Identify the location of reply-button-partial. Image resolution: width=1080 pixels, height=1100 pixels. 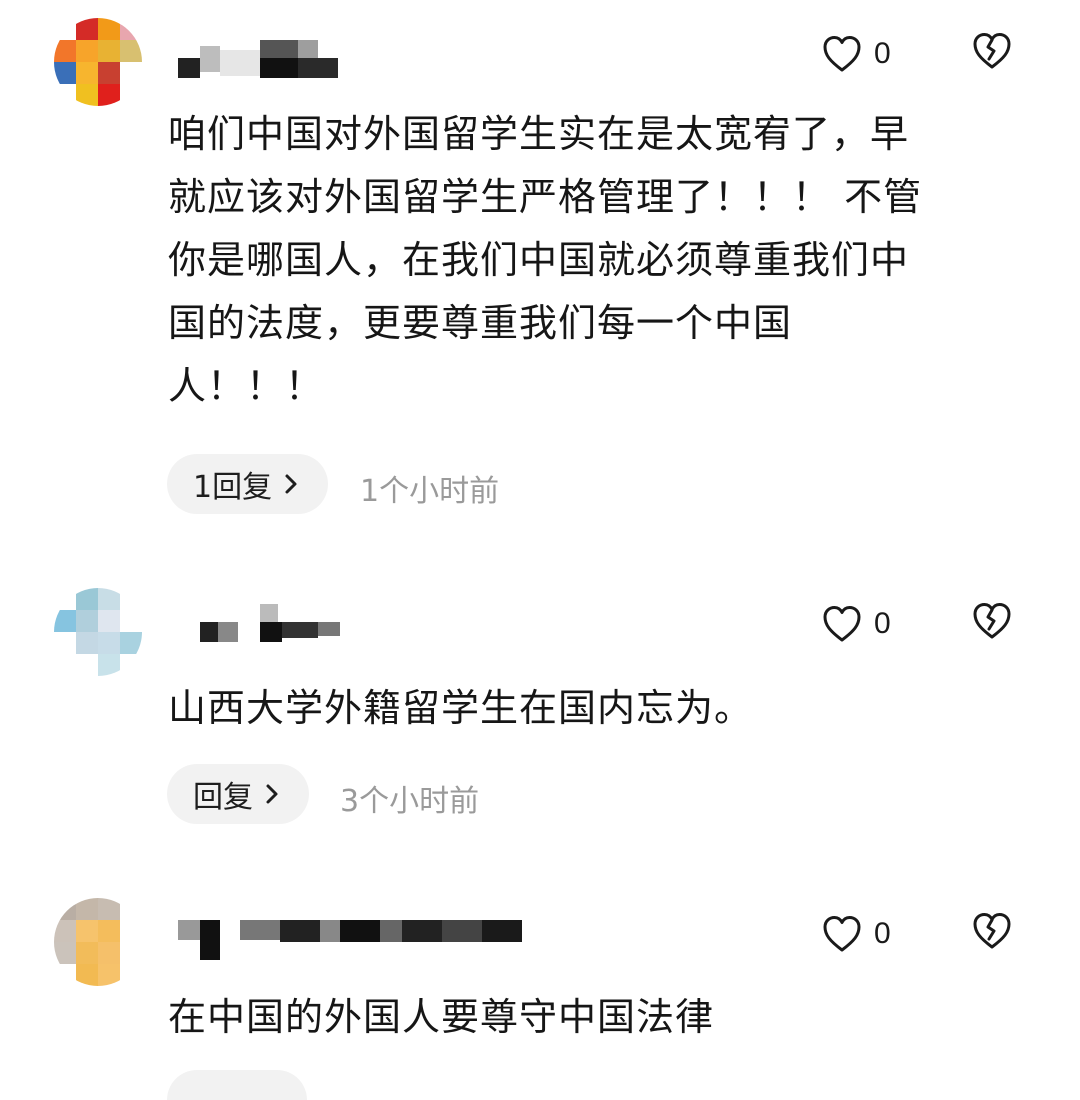
(237, 1085).